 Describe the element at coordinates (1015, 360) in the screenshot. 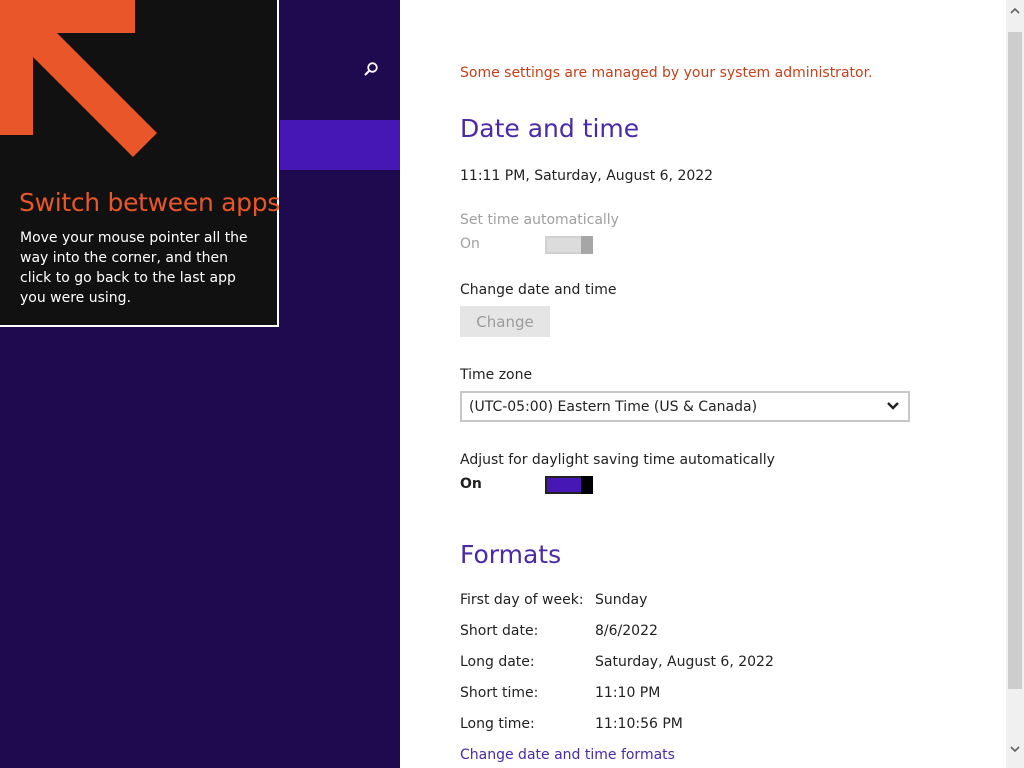

I see `scrollbar-thumb` at that location.